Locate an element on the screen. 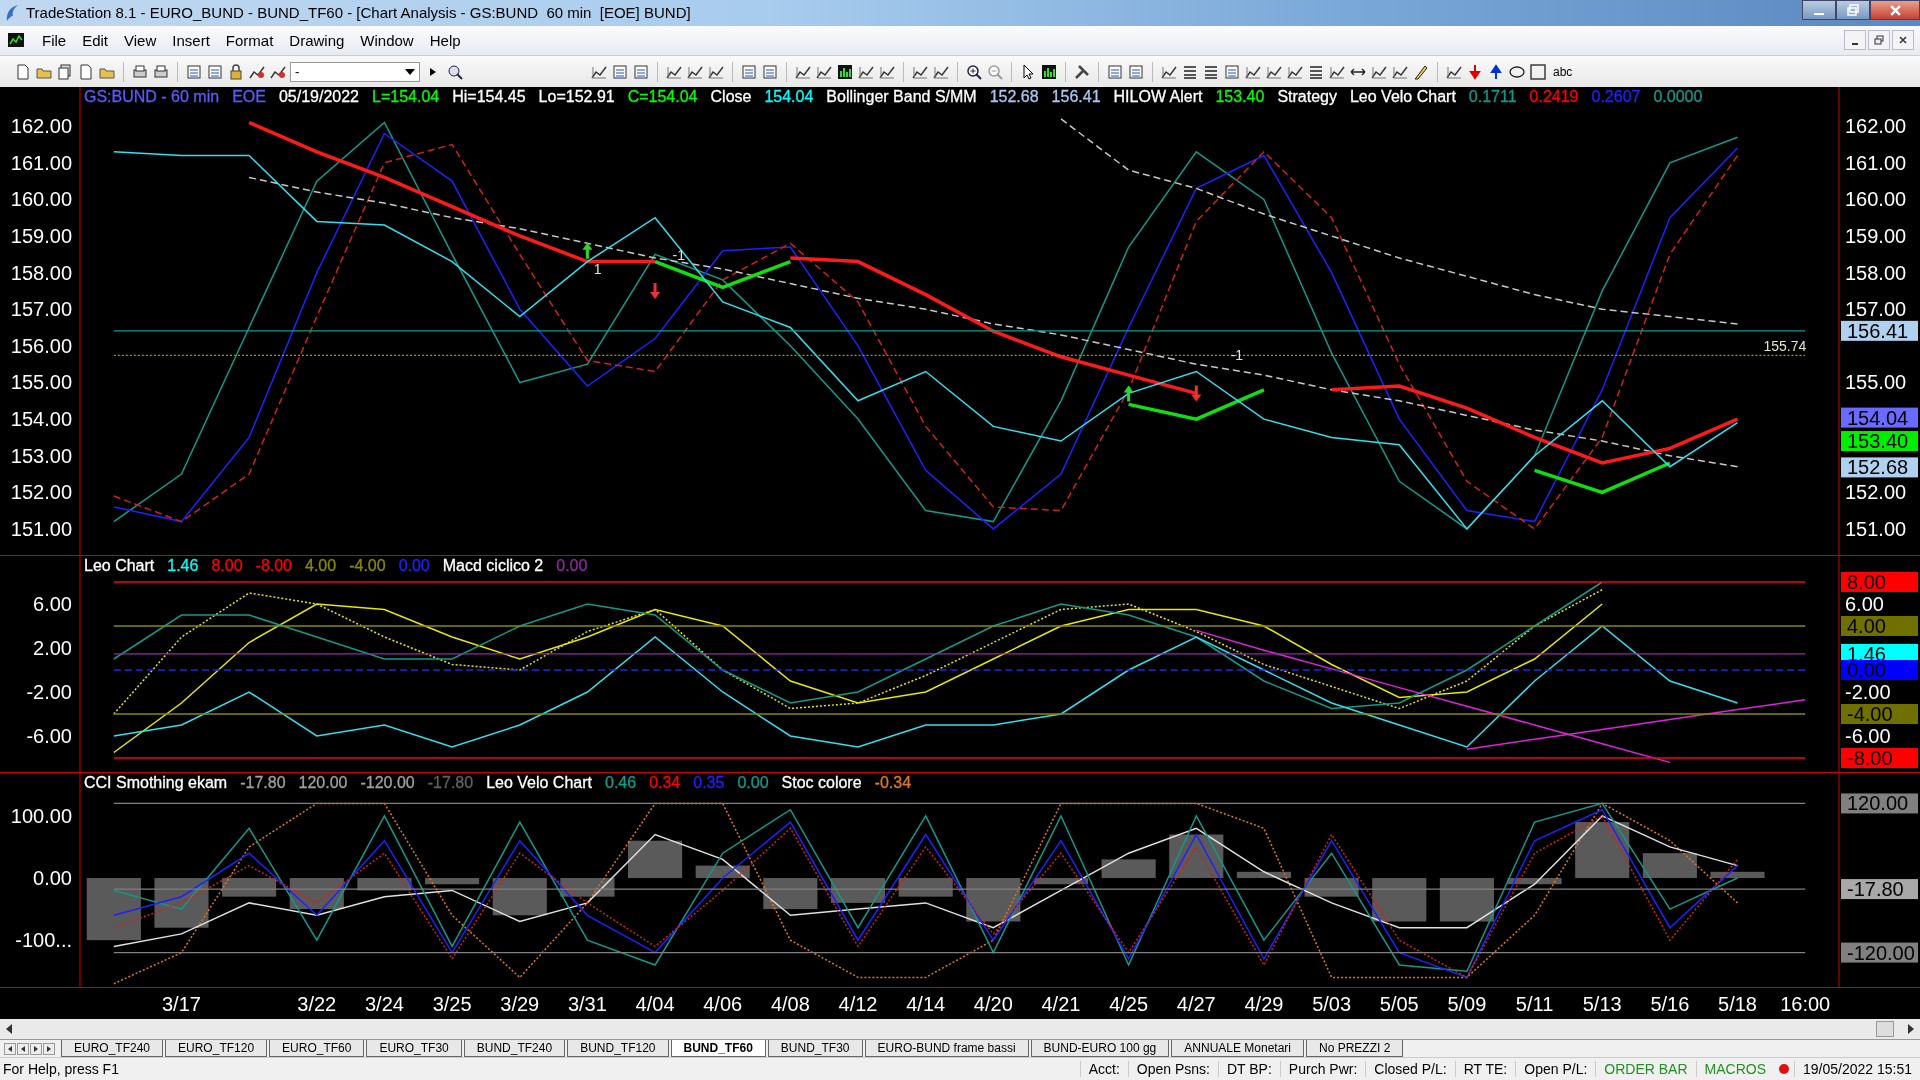 The width and height of the screenshot is (1920, 1080). legend-text: 05/19/2022 is located at coordinates (318, 96).